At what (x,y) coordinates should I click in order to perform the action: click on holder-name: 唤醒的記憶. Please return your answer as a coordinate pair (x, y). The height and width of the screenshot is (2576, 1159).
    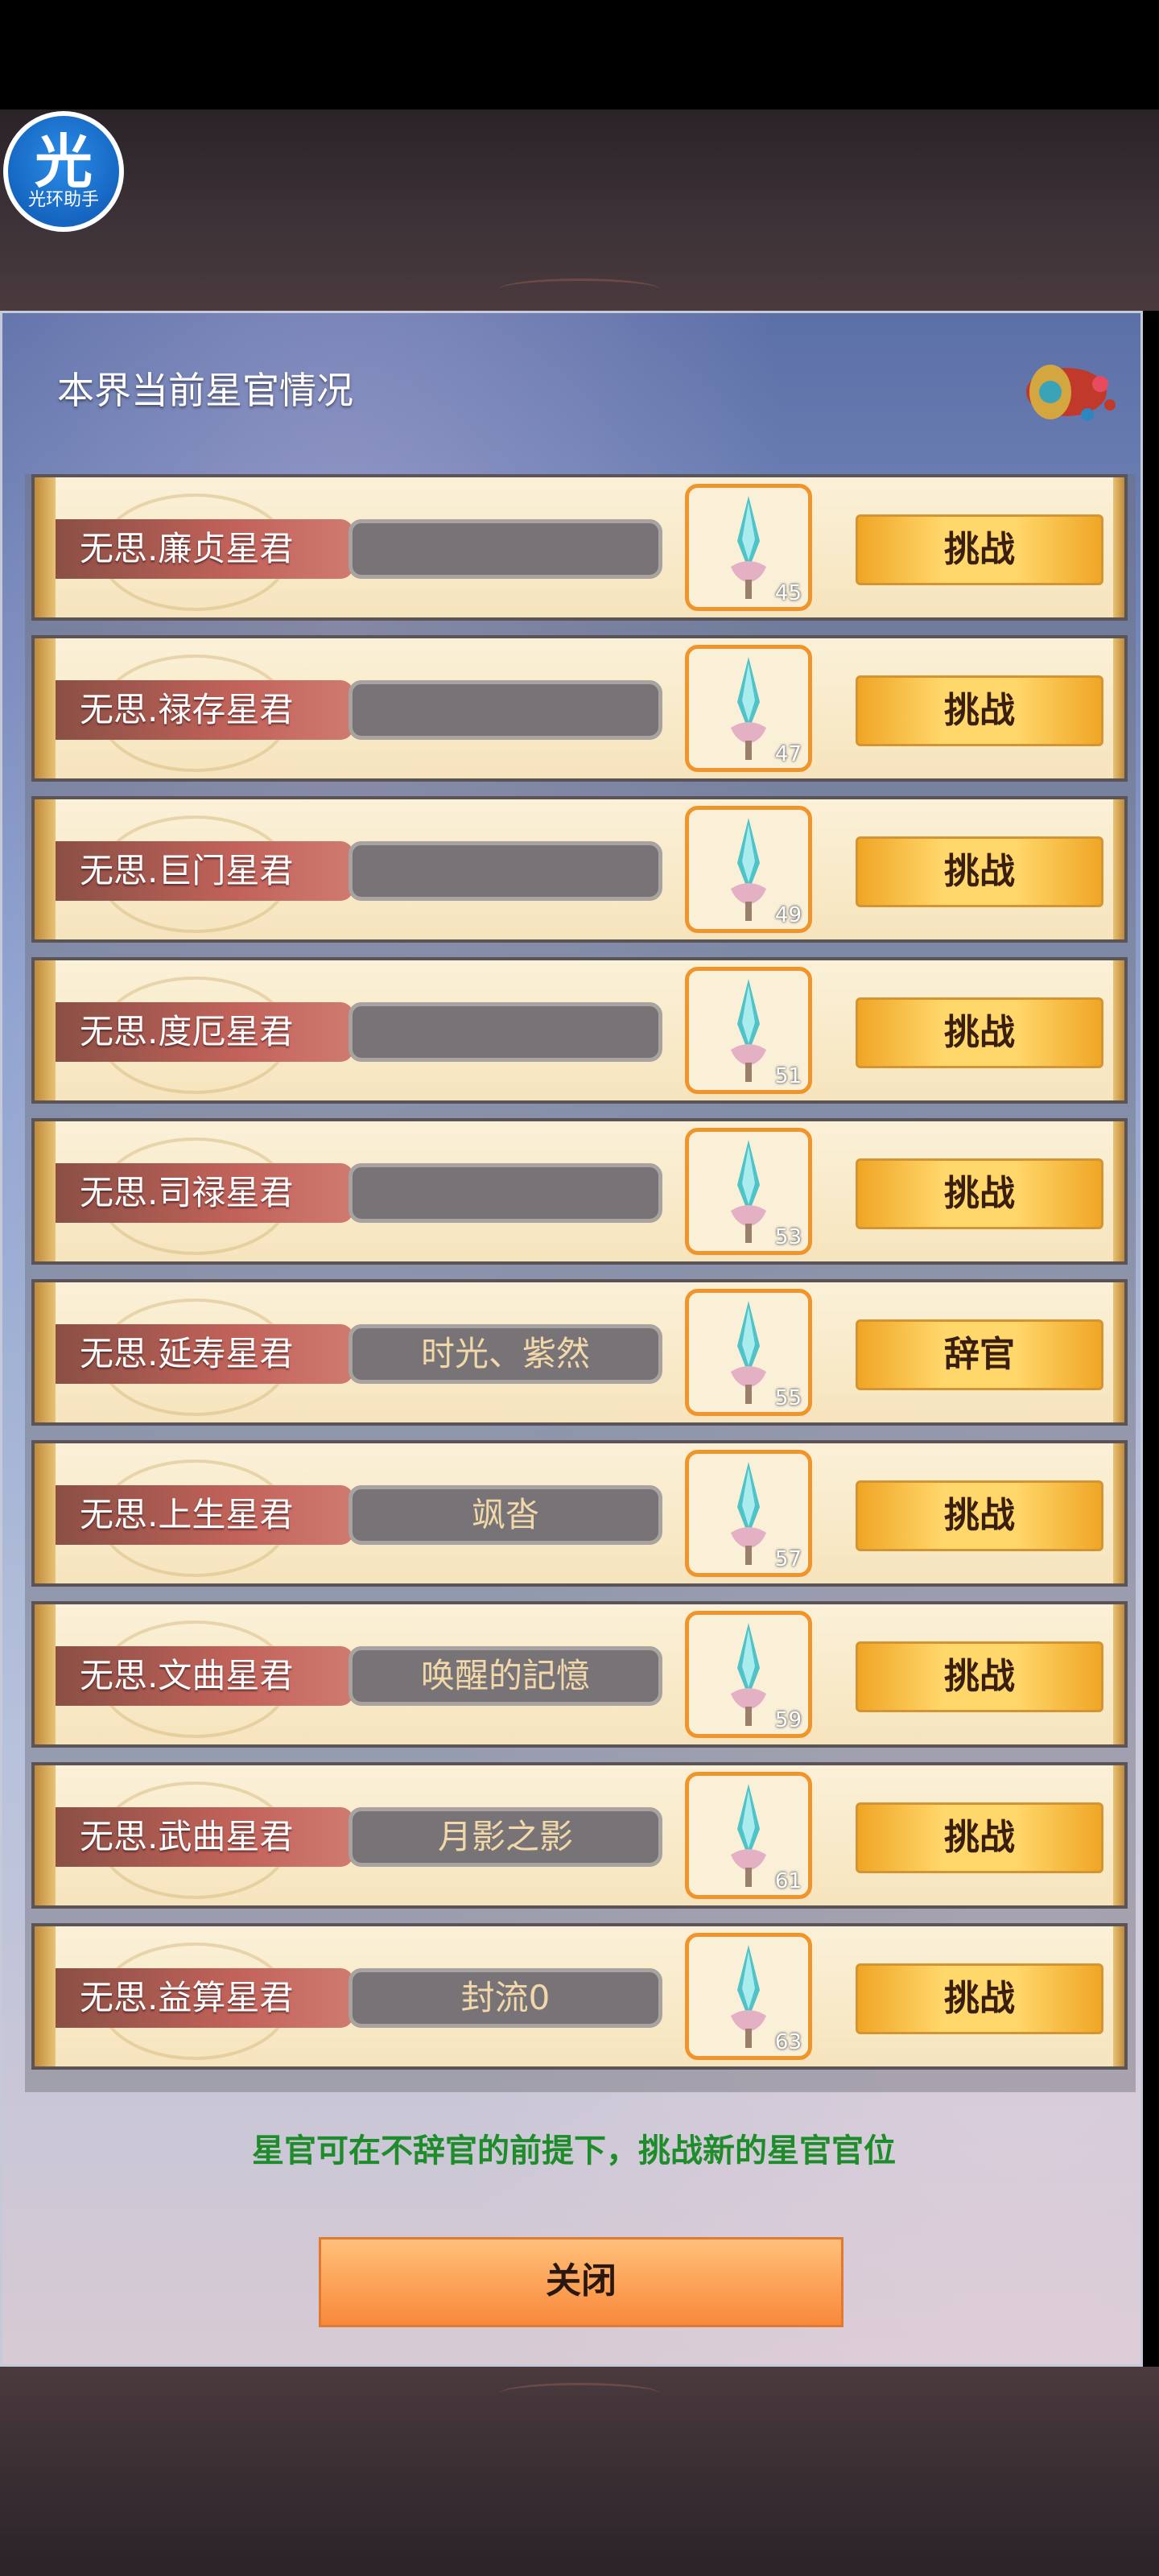
    Looking at the image, I should click on (505, 1676).